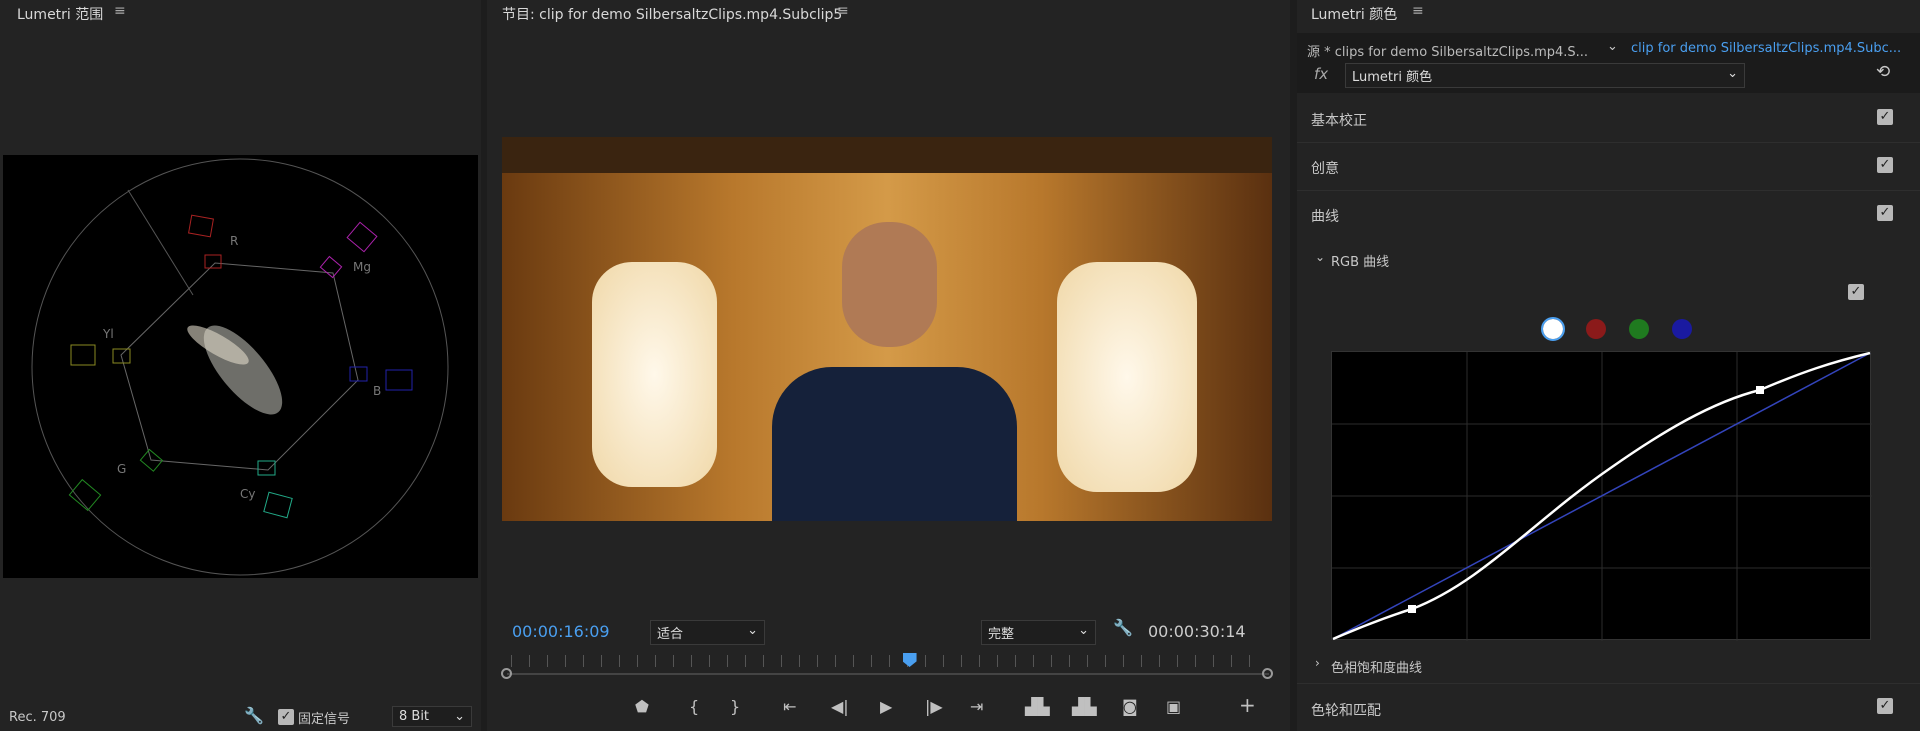  Describe the element at coordinates (888, 674) in the screenshot. I see `scrubber-track` at that location.